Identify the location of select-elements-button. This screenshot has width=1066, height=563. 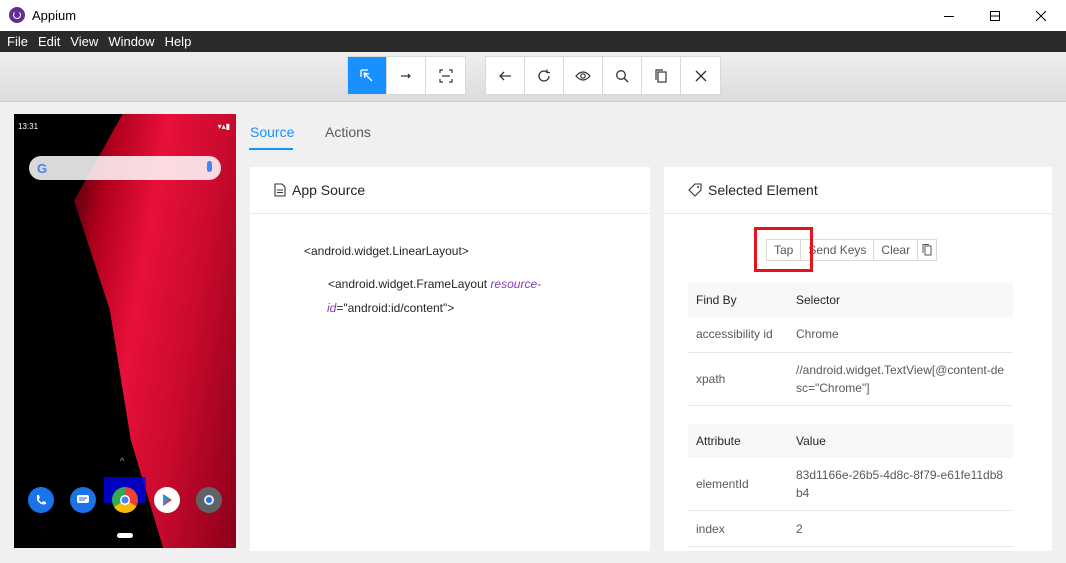
(367, 75).